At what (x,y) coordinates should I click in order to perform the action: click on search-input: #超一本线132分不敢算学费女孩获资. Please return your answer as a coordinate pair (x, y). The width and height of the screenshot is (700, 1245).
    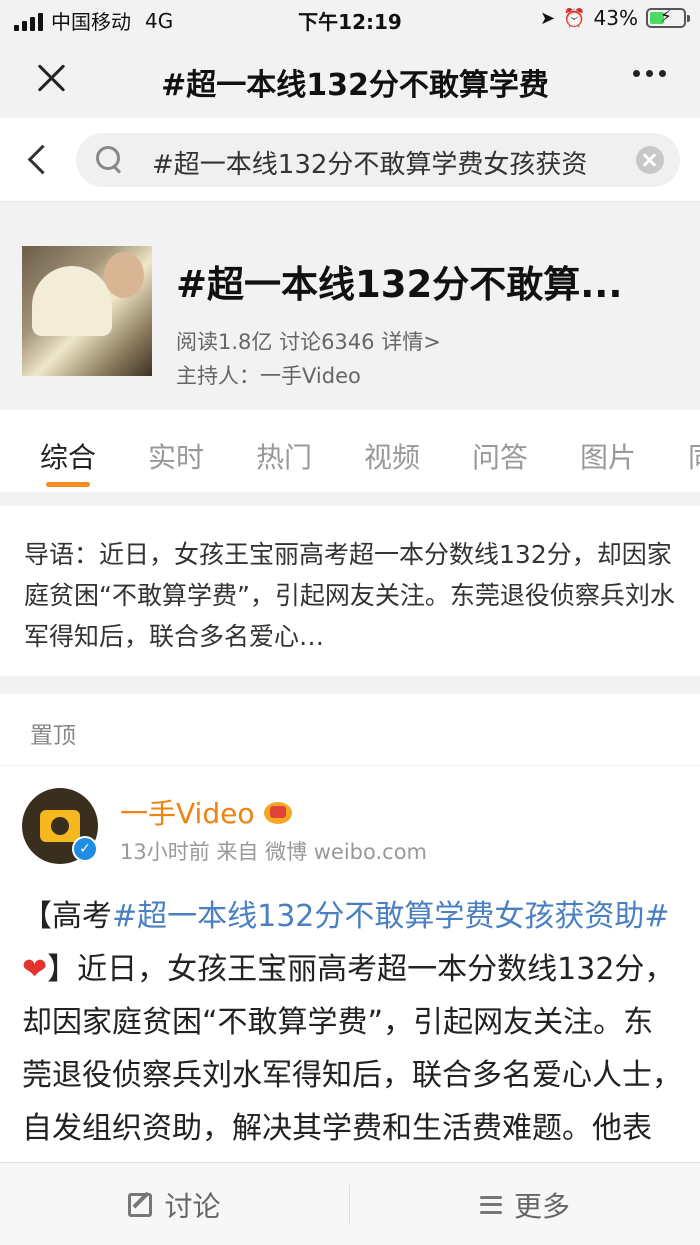
    Looking at the image, I should click on (378, 160).